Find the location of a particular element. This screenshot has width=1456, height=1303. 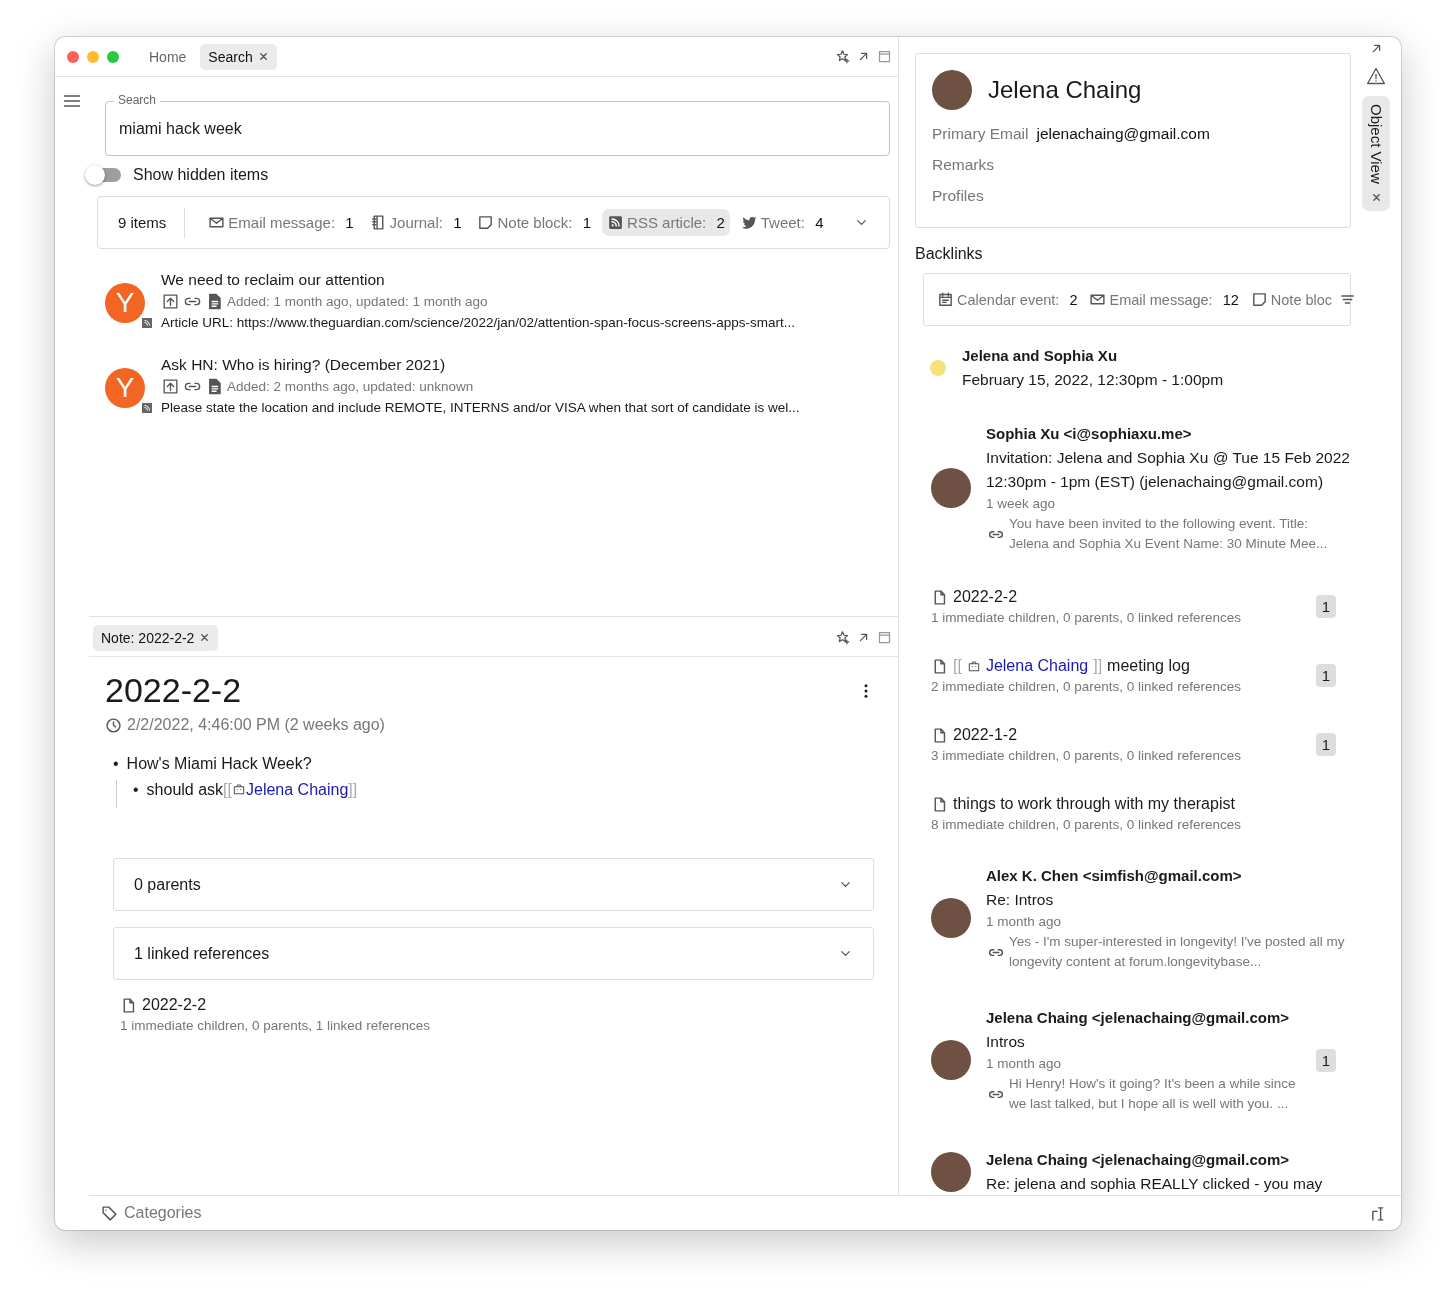

result-title: Ask HN: Who is hiring? (December 2021) is located at coordinates (304, 365).